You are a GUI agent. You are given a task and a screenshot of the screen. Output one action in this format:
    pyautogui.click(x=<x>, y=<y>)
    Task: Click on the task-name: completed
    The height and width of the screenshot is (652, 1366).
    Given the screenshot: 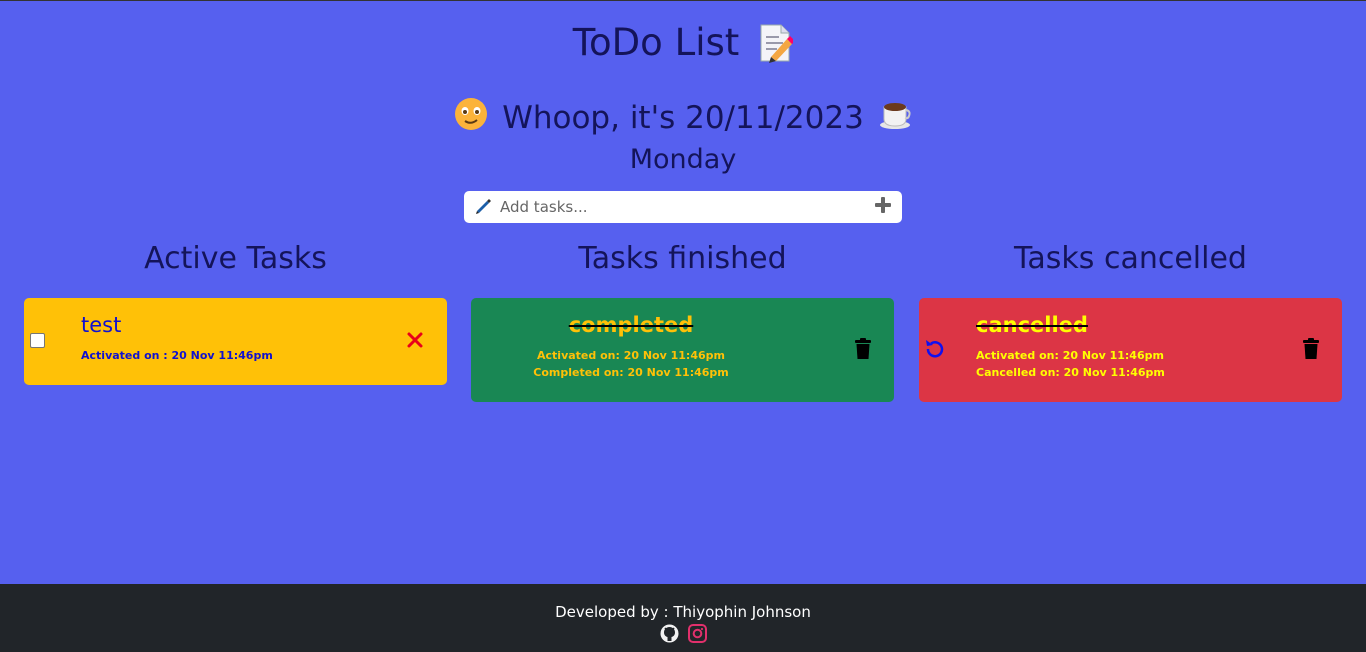 What is the action you would take?
    pyautogui.click(x=631, y=325)
    